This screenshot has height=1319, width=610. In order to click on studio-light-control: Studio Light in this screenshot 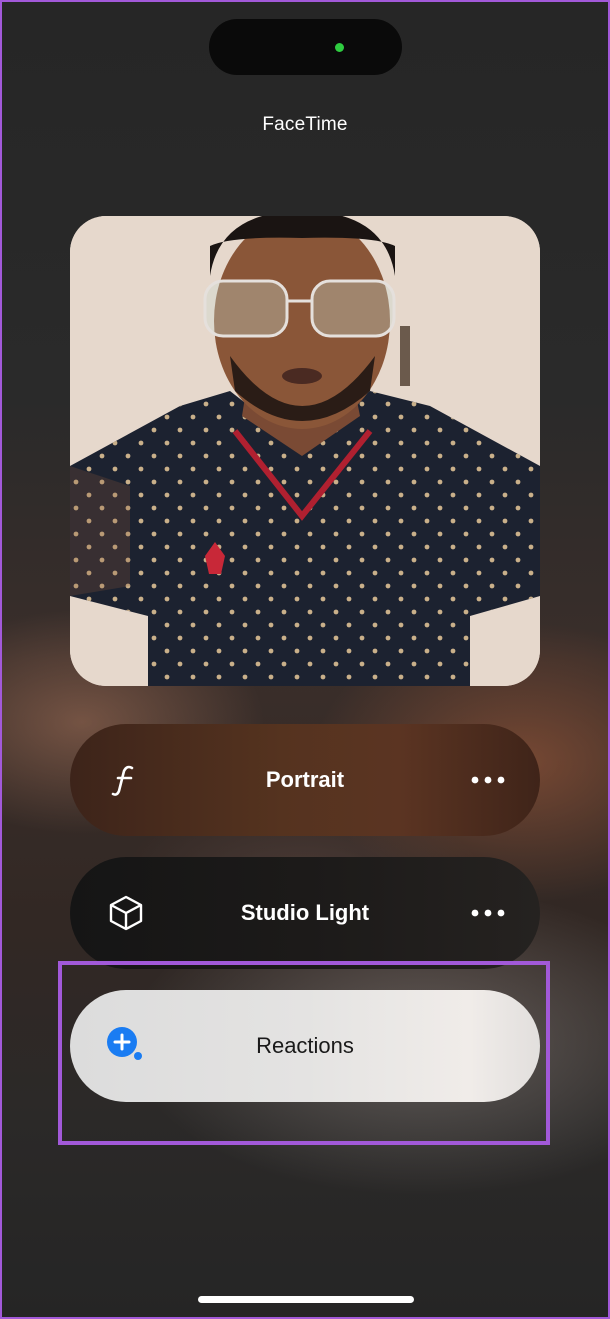, I will do `click(305, 913)`.